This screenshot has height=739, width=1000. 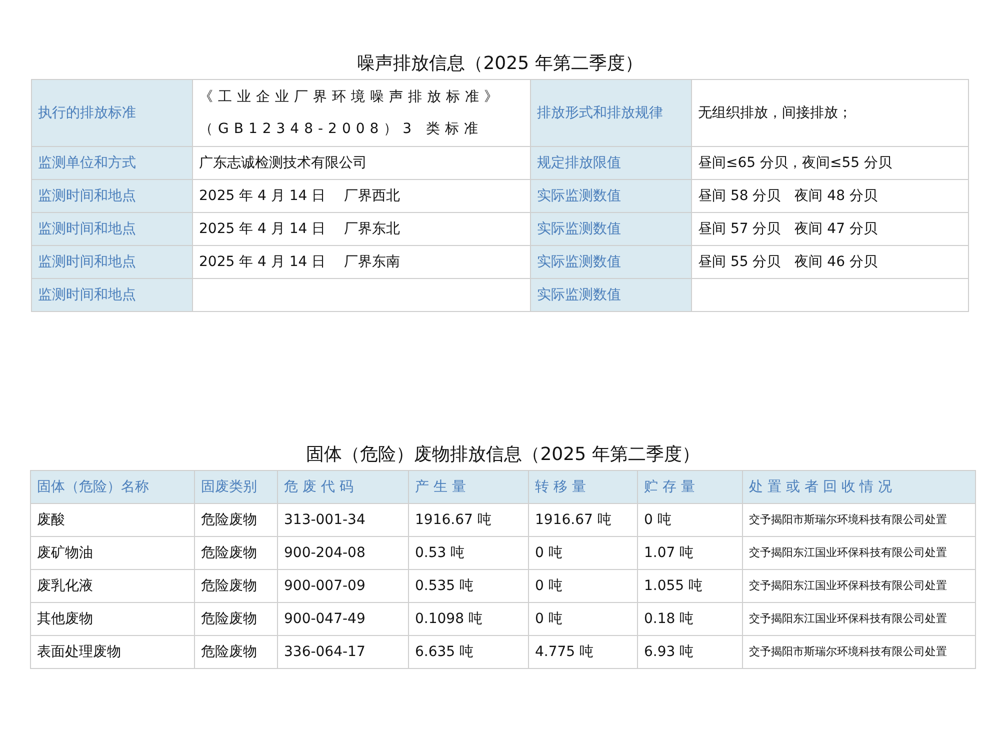 What do you see at coordinates (112, 520) in the screenshot?
I see `table-cell: 废酸` at bounding box center [112, 520].